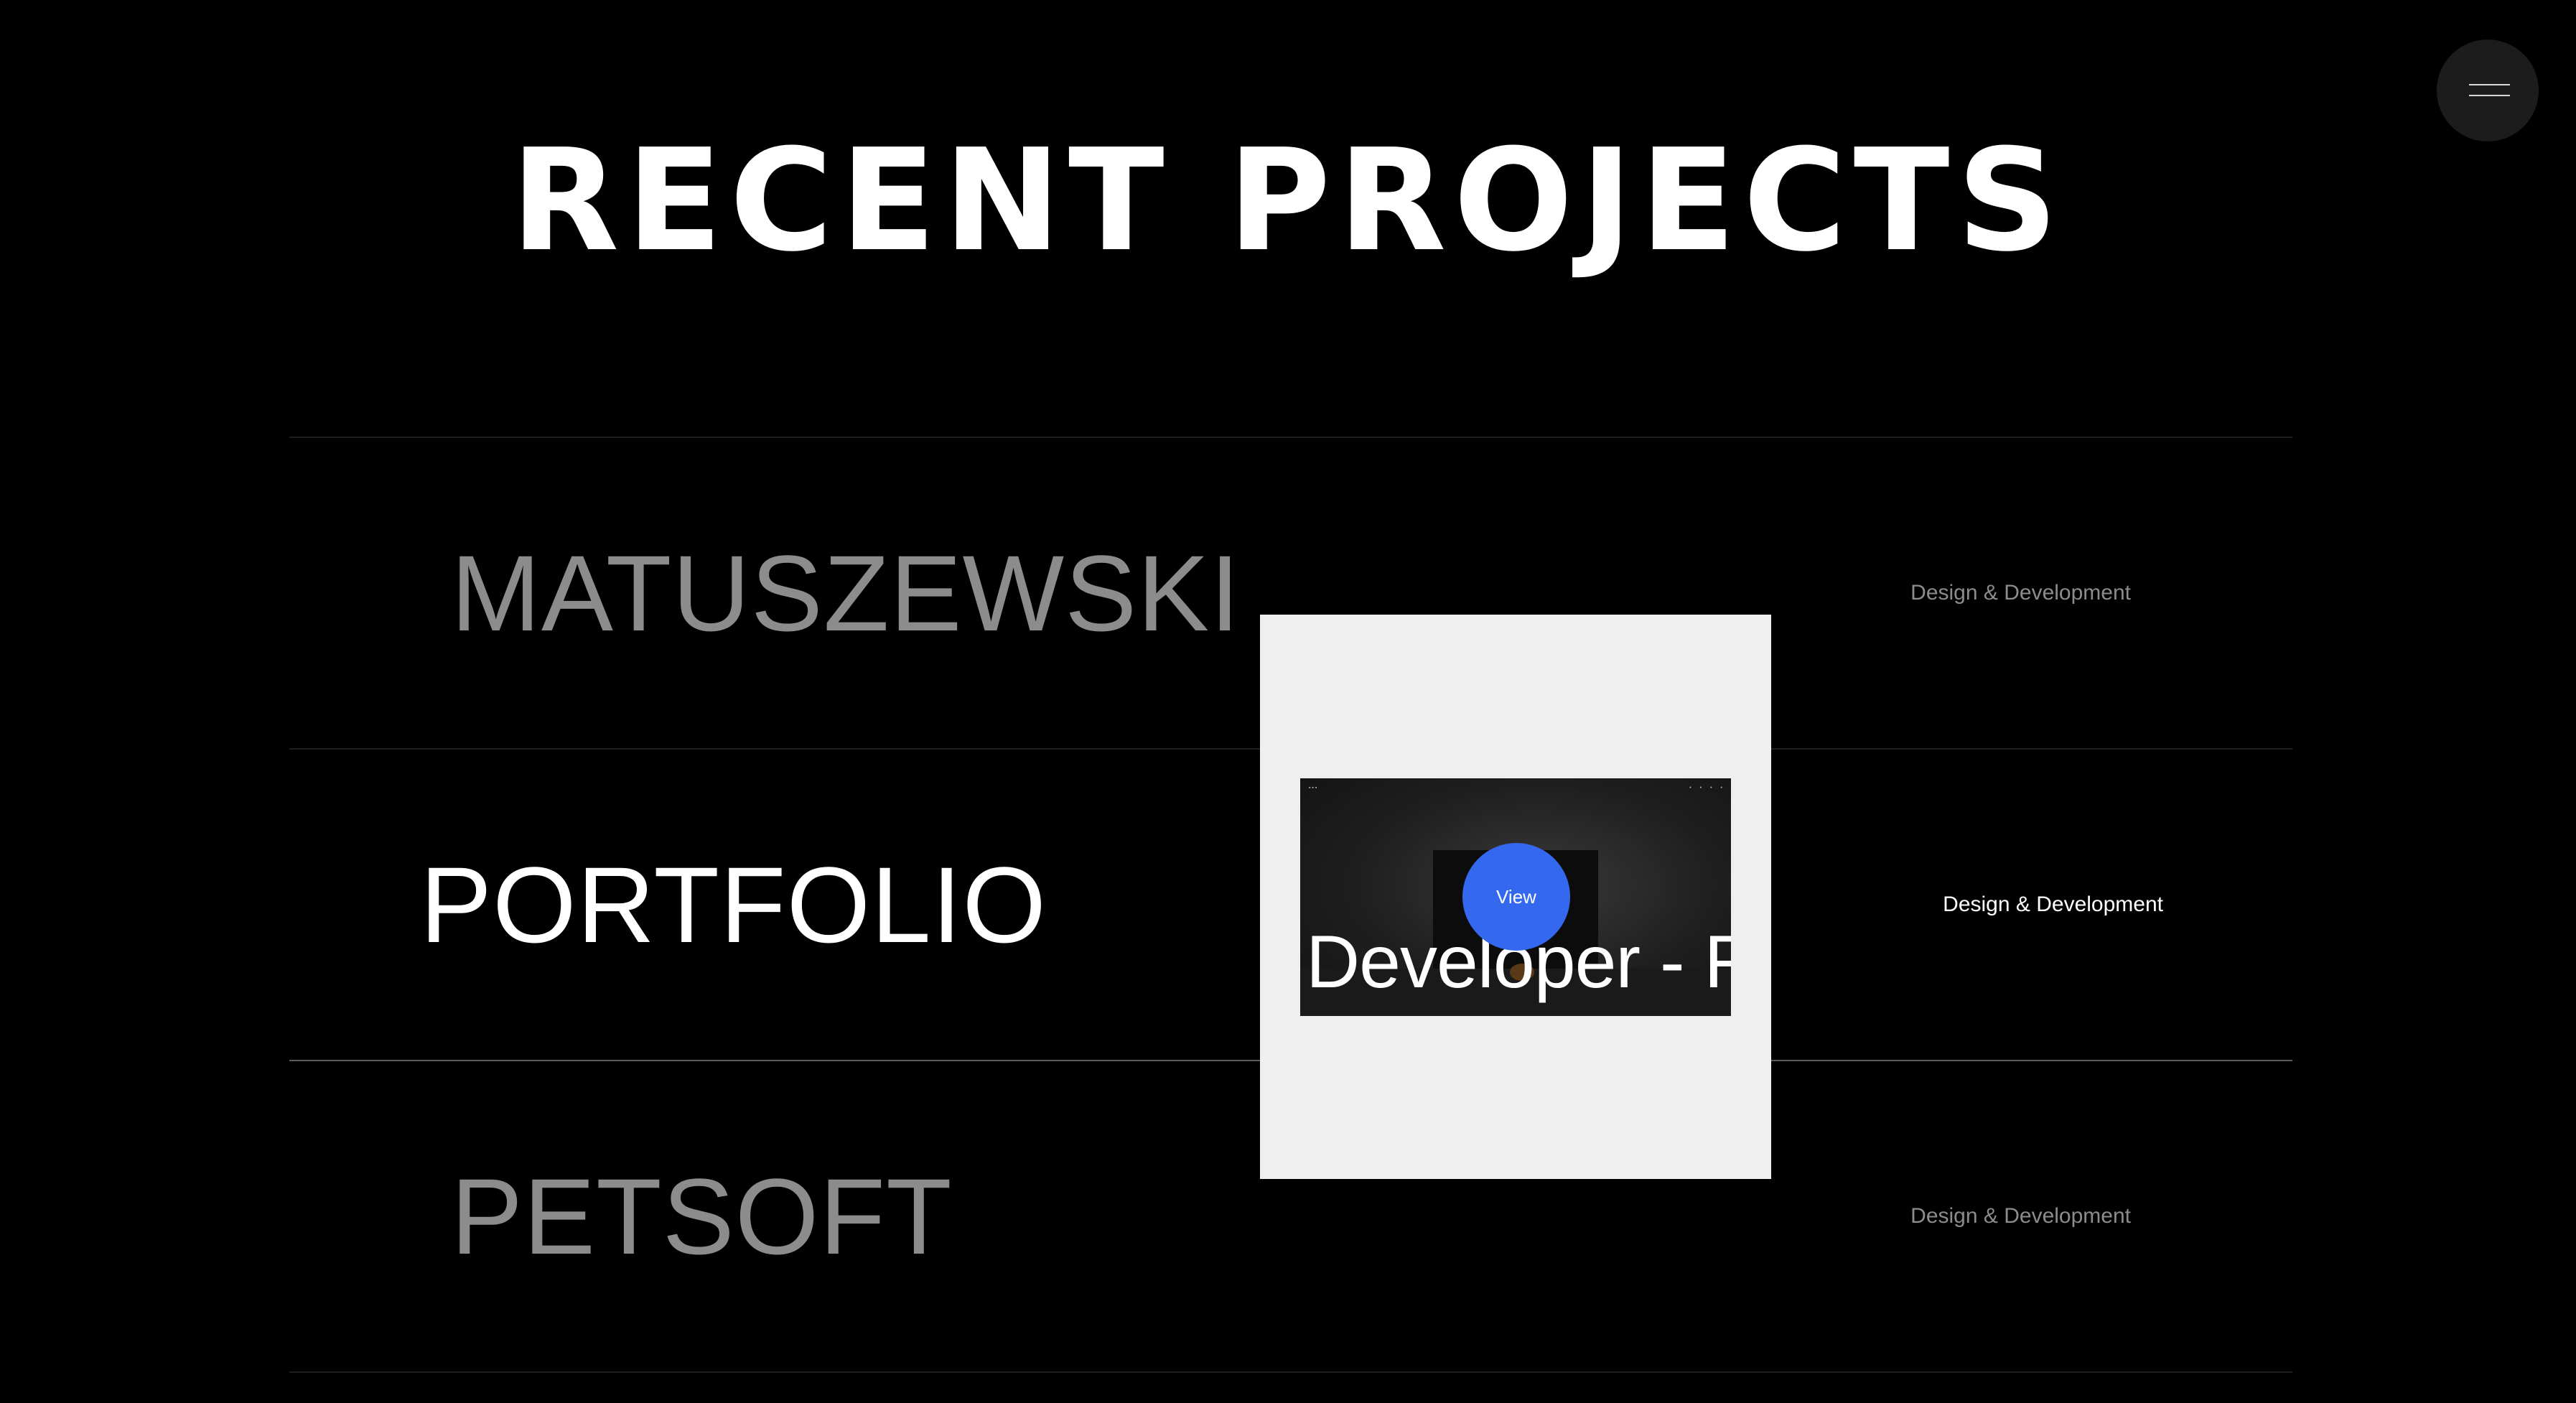 The height and width of the screenshot is (1403, 2576). What do you see at coordinates (1288, 201) in the screenshot?
I see `page-title: RECENT PROJECTS` at bounding box center [1288, 201].